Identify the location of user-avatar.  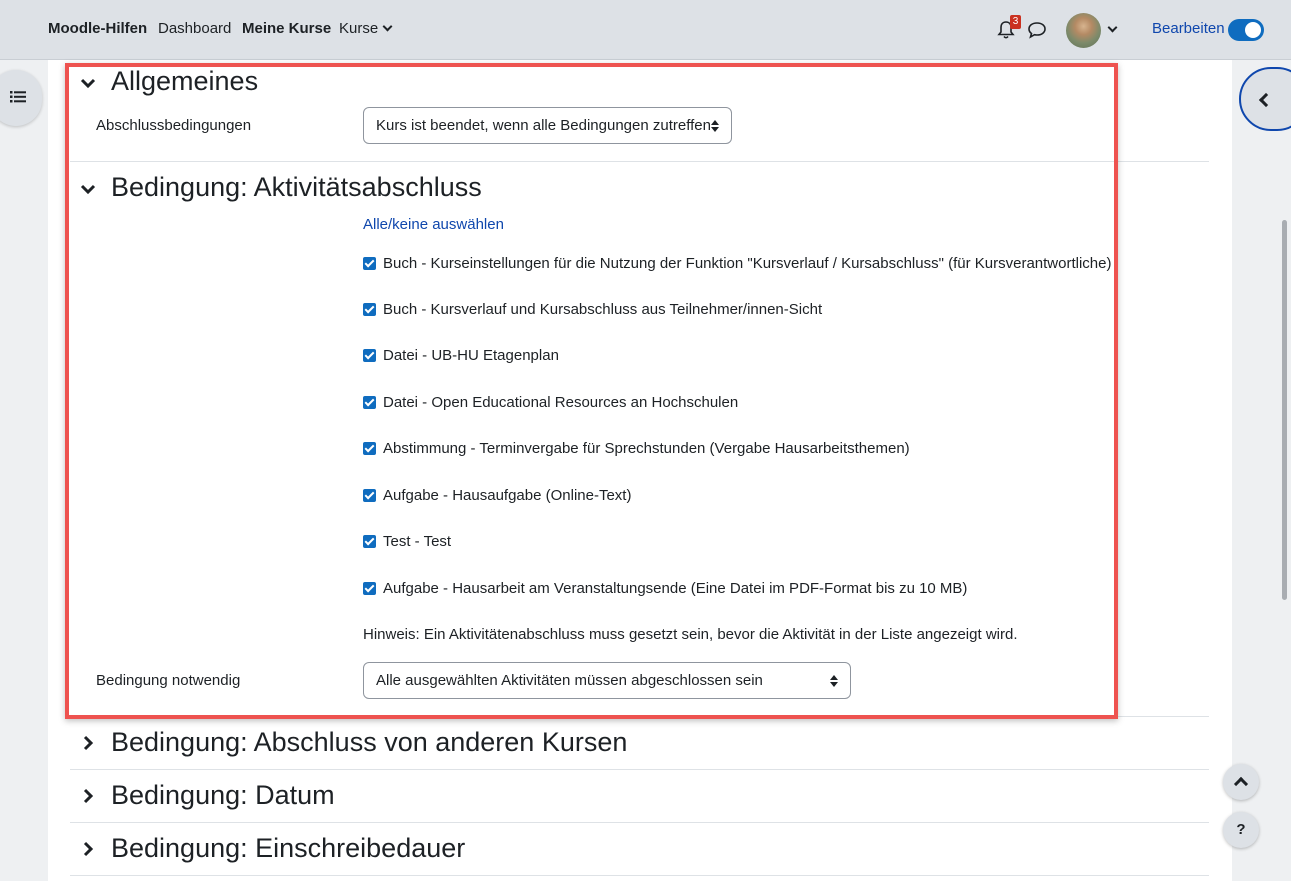
(1083, 30).